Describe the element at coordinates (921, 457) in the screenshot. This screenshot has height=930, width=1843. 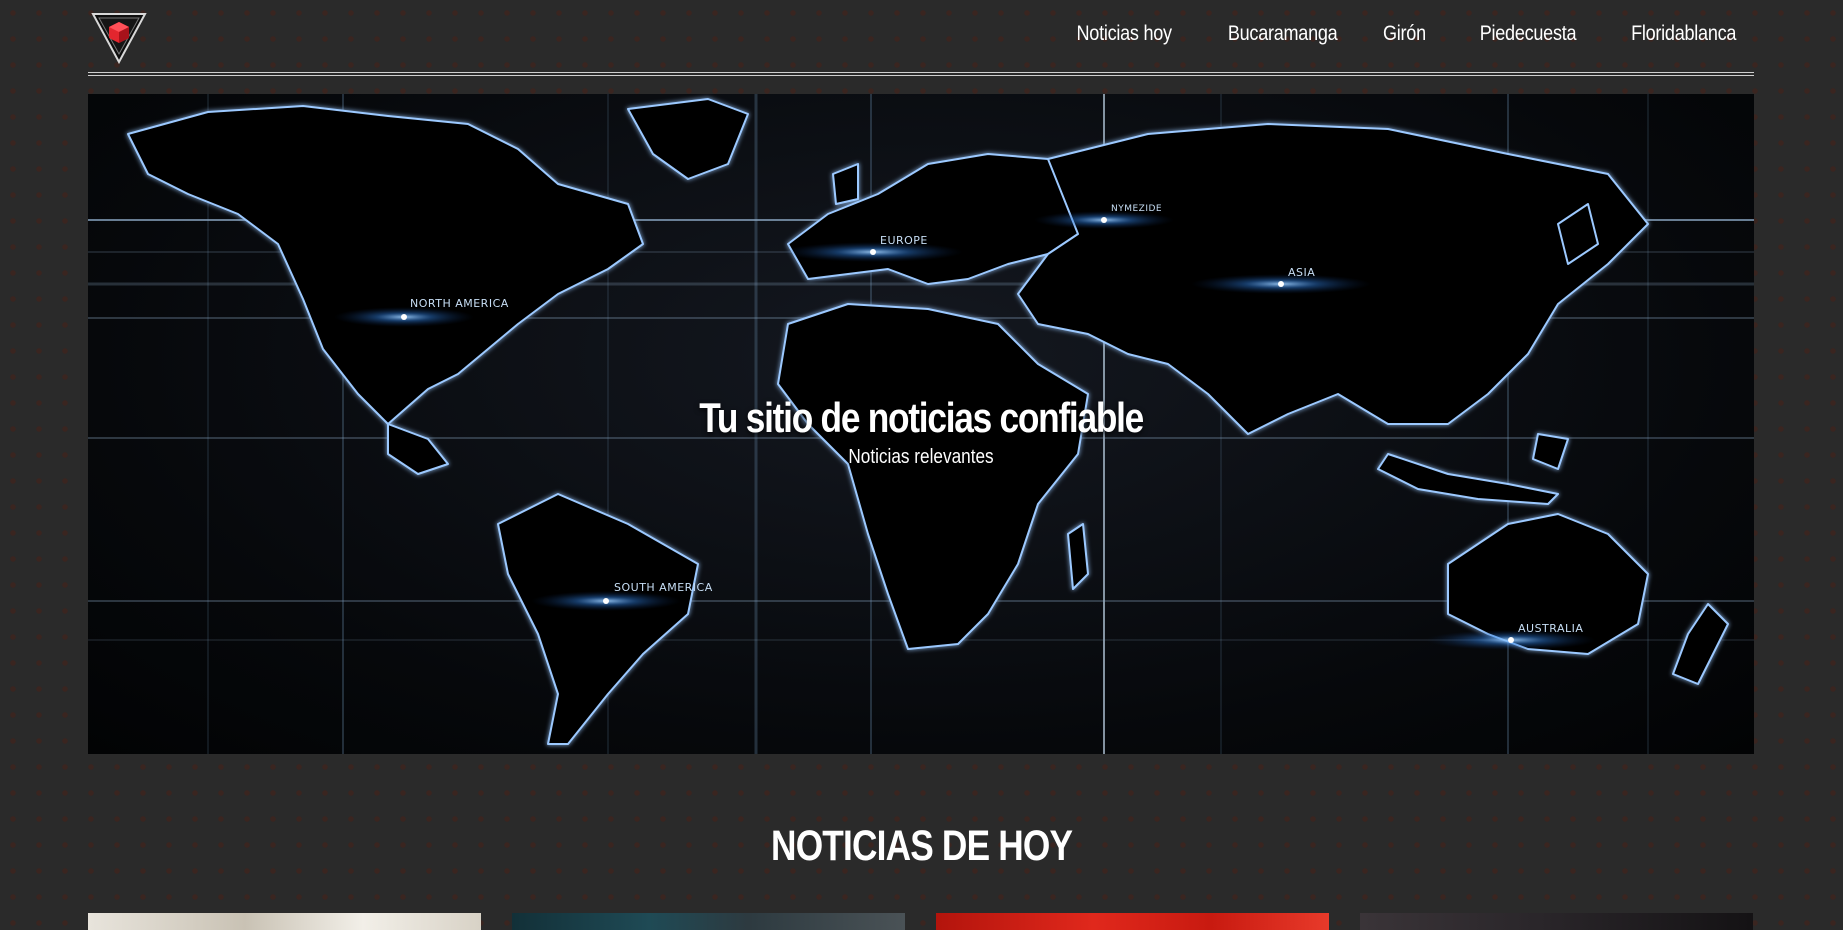
I see `hero-subtitle: Noticias relevantes` at that location.